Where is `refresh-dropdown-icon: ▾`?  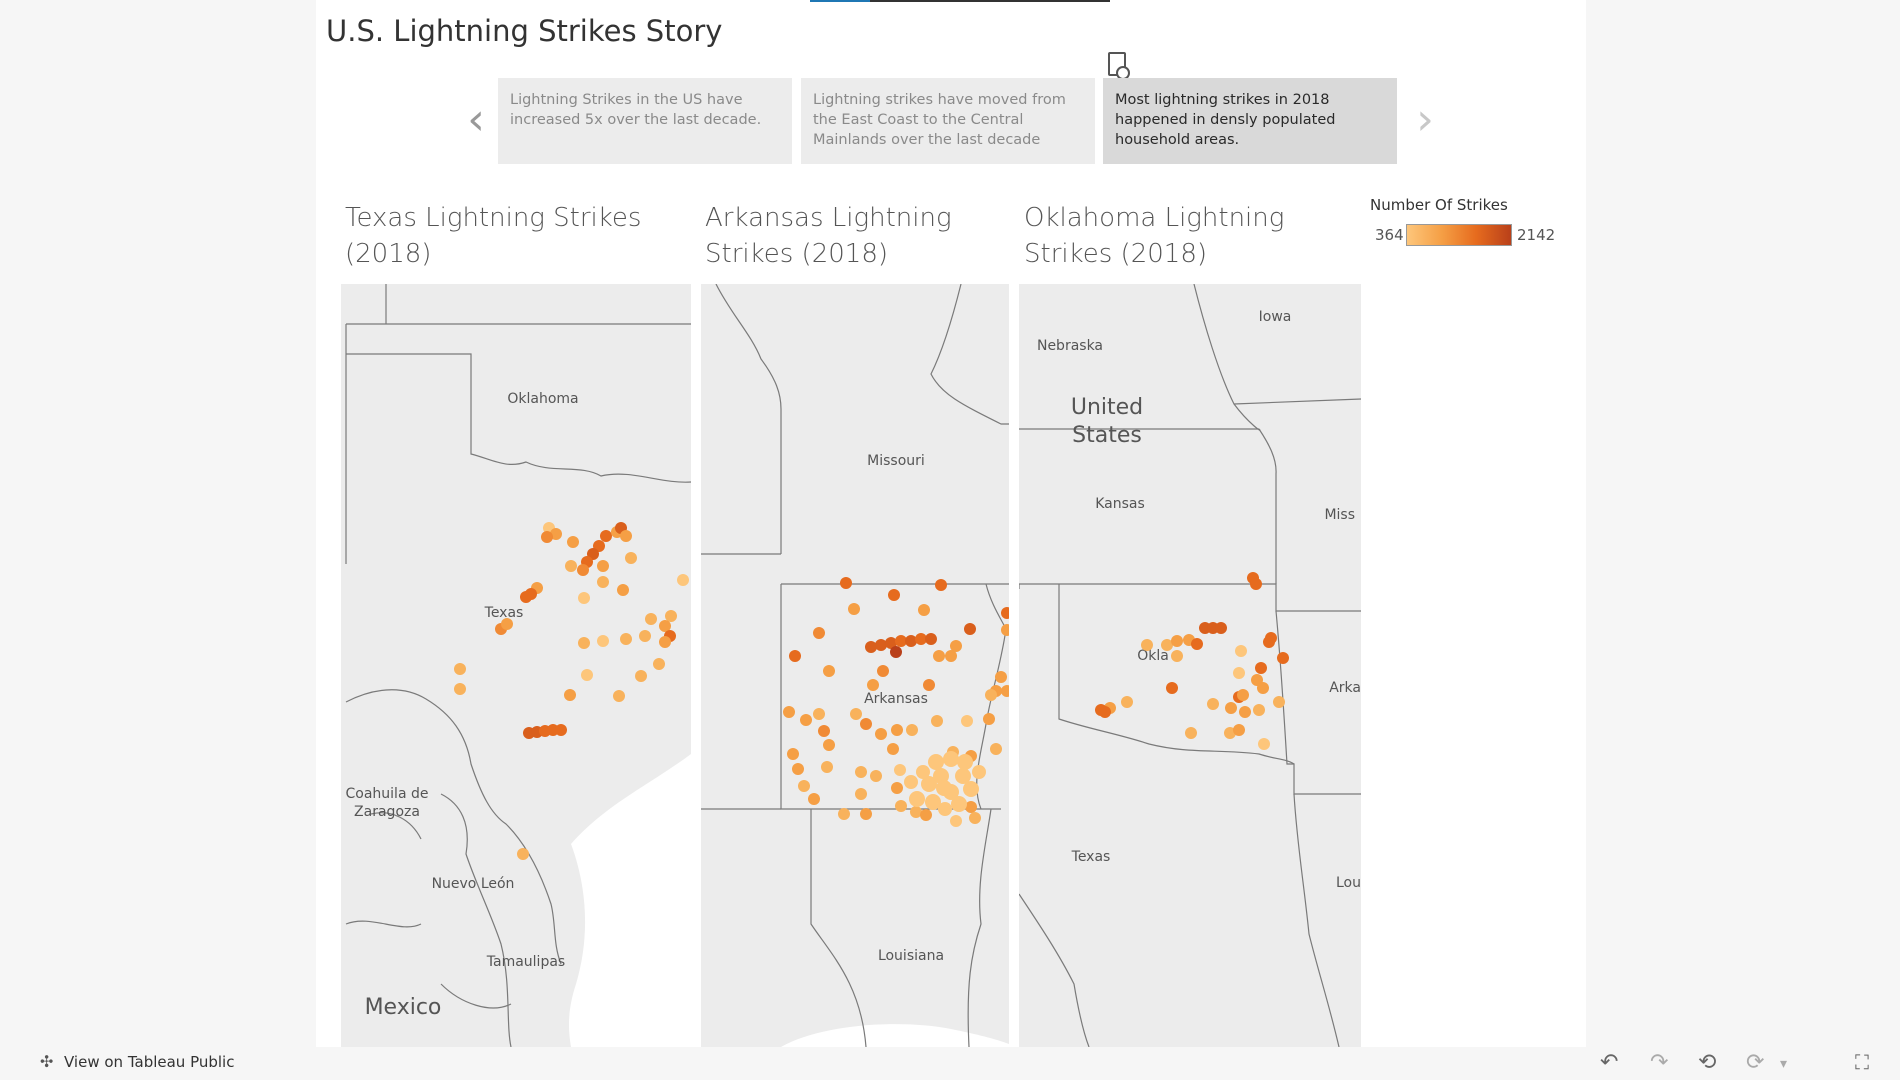
refresh-dropdown-icon: ▾ is located at coordinates (1783, 1064).